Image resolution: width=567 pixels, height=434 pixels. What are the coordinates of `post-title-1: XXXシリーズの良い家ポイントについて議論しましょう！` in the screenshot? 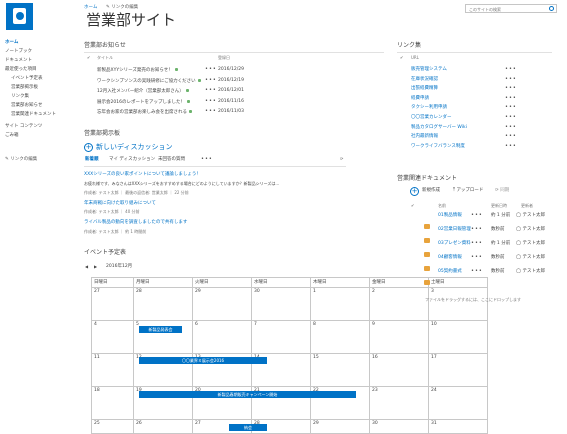 It's located at (142, 175).